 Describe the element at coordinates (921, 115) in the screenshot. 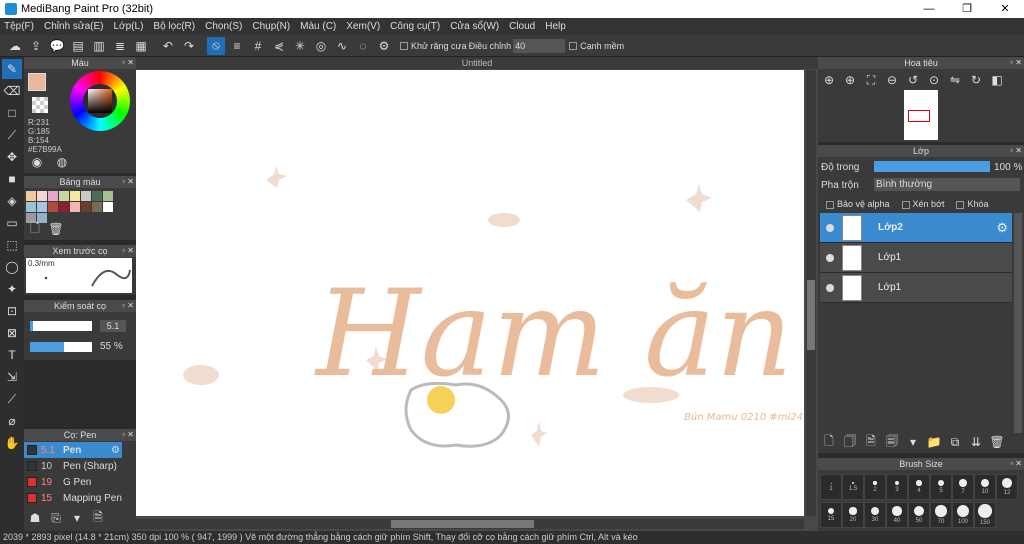

I see `navigator-thumbnail` at that location.